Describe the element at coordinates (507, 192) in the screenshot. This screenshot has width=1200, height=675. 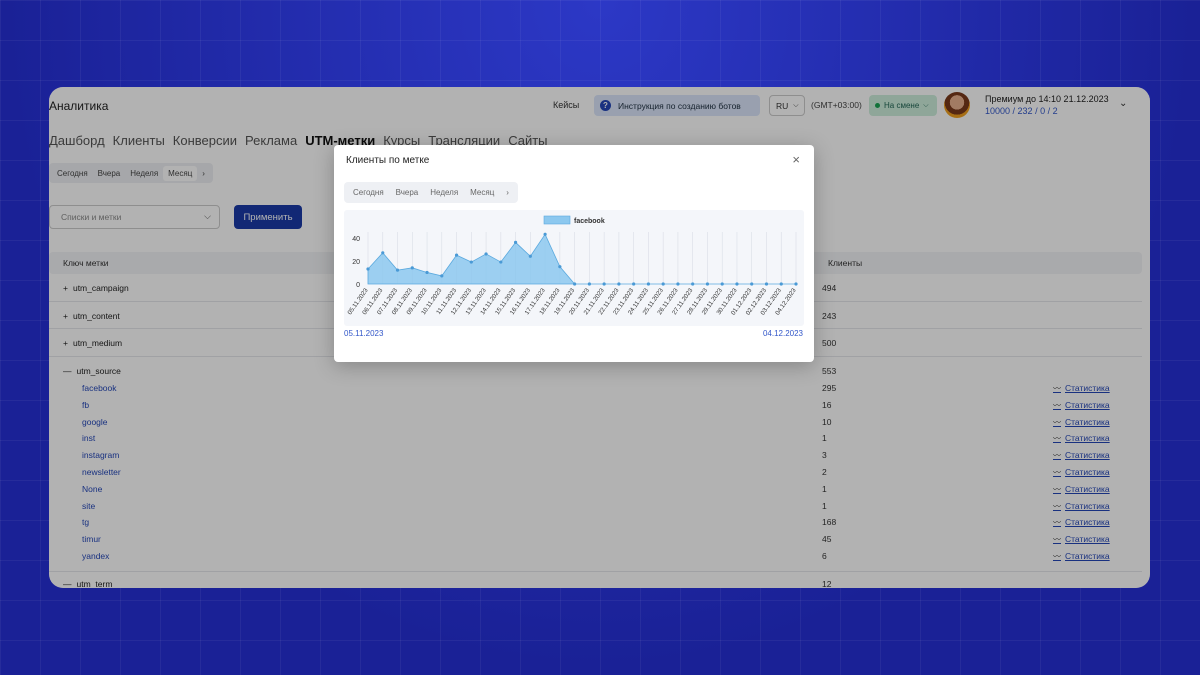
I see `chevron-right-icon: ›` at that location.